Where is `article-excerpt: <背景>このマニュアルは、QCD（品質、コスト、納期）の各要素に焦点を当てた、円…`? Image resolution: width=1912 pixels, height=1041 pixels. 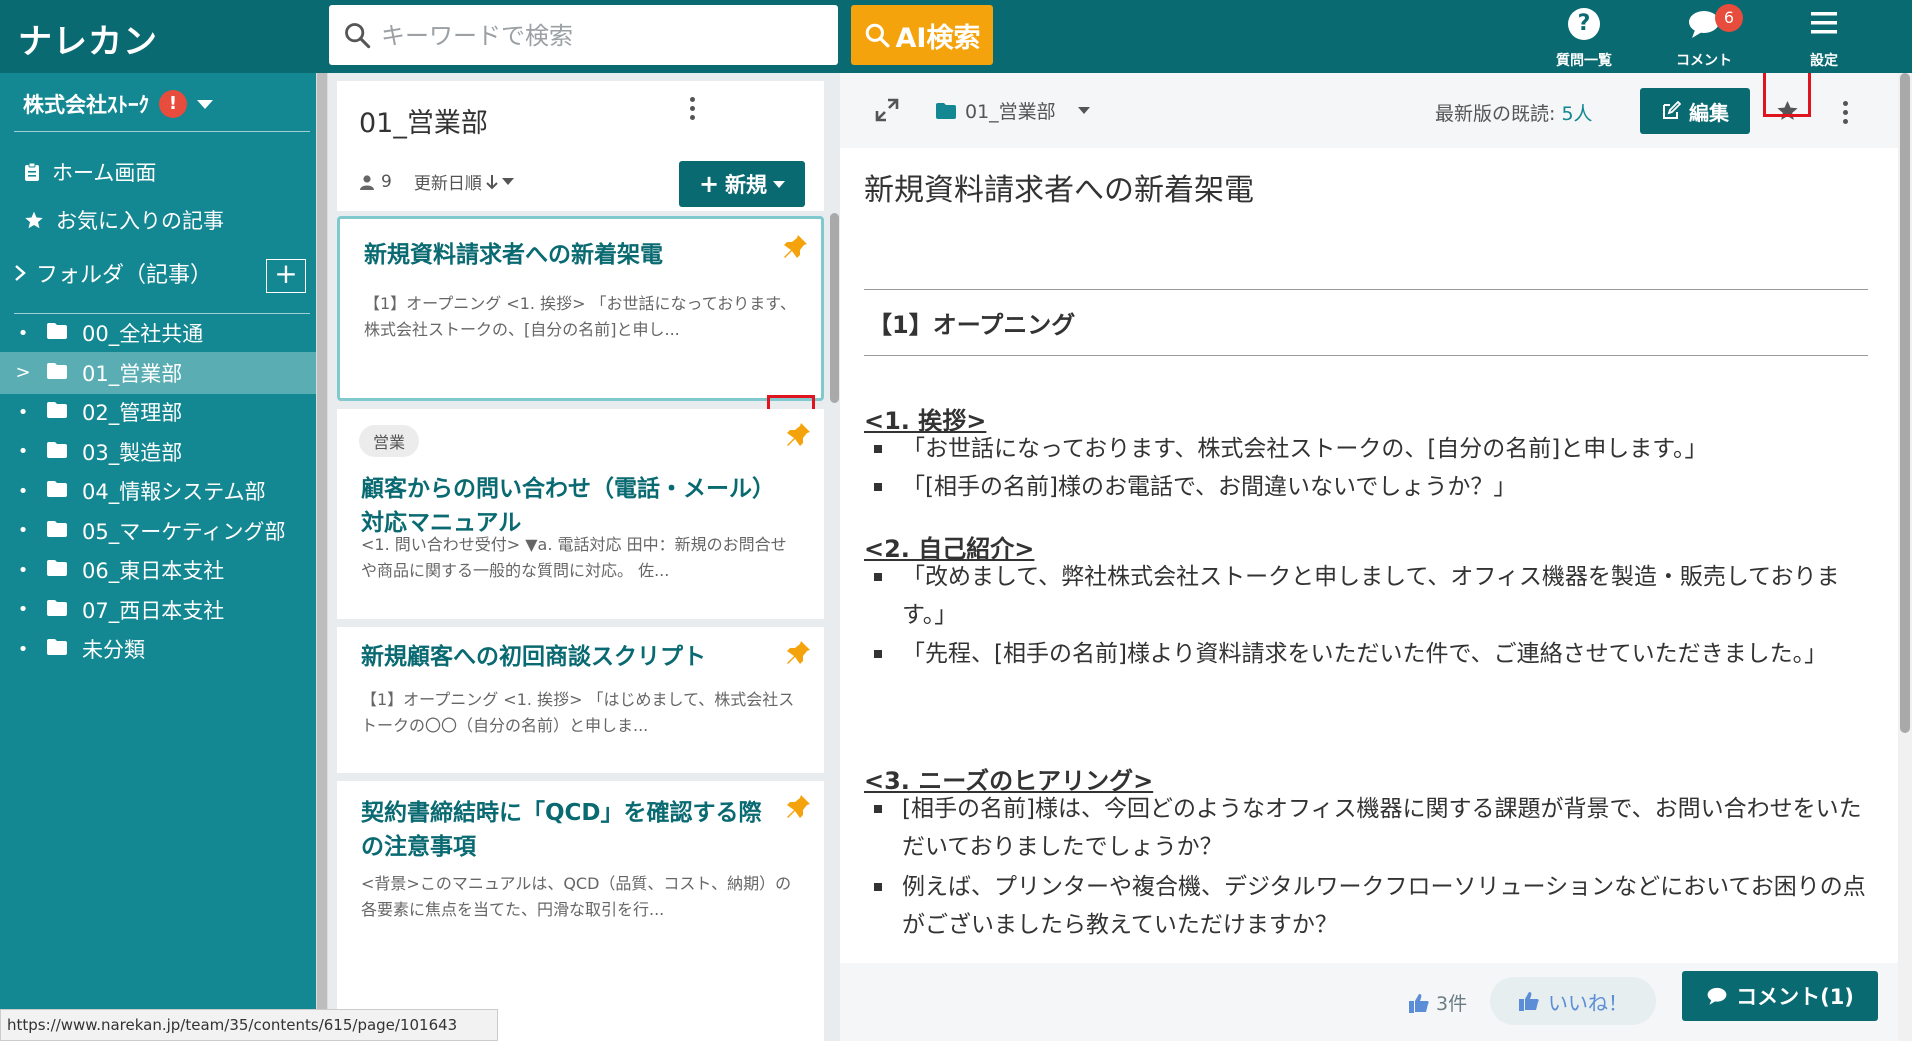
article-excerpt: <背景>このマニュアルは、QCD（品質、コスト、納期）の各要素に焦点を当てた、円… is located at coordinates (576, 896).